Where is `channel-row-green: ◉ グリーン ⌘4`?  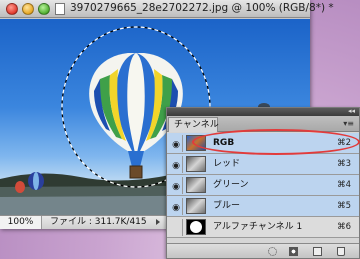 channel-row-green: ◉ グリーン ⌘4 is located at coordinates (263, 185).